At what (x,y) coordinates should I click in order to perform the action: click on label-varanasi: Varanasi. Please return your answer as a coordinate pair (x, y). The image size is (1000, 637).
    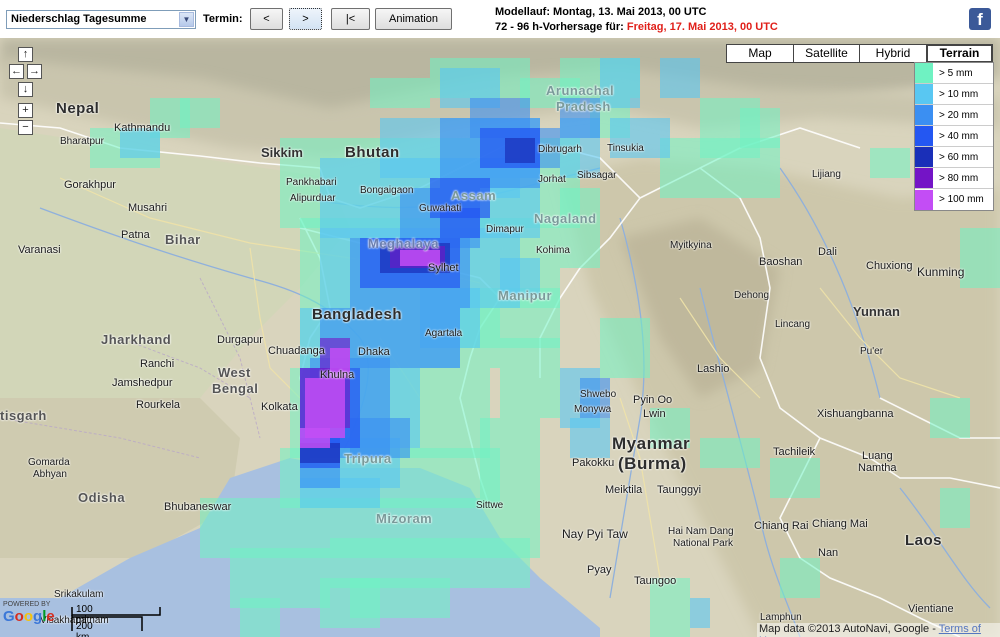
    Looking at the image, I should click on (39, 250).